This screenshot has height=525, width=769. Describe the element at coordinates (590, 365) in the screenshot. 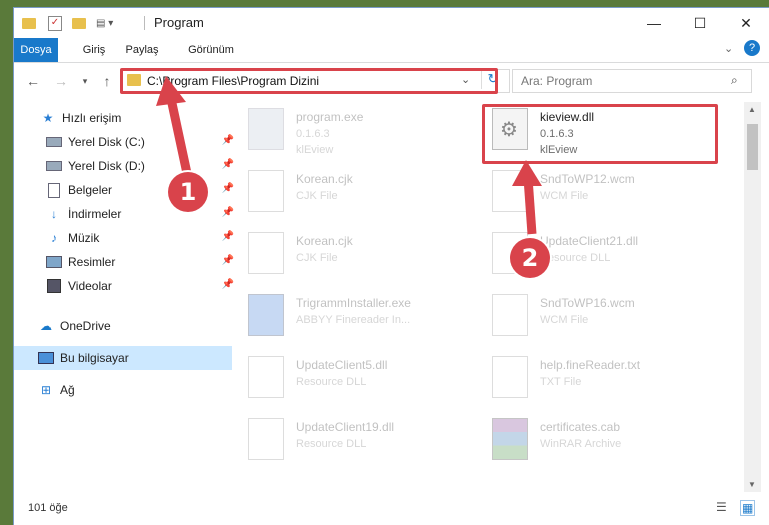

I see `file-name: help.fineReader.txt` at that location.